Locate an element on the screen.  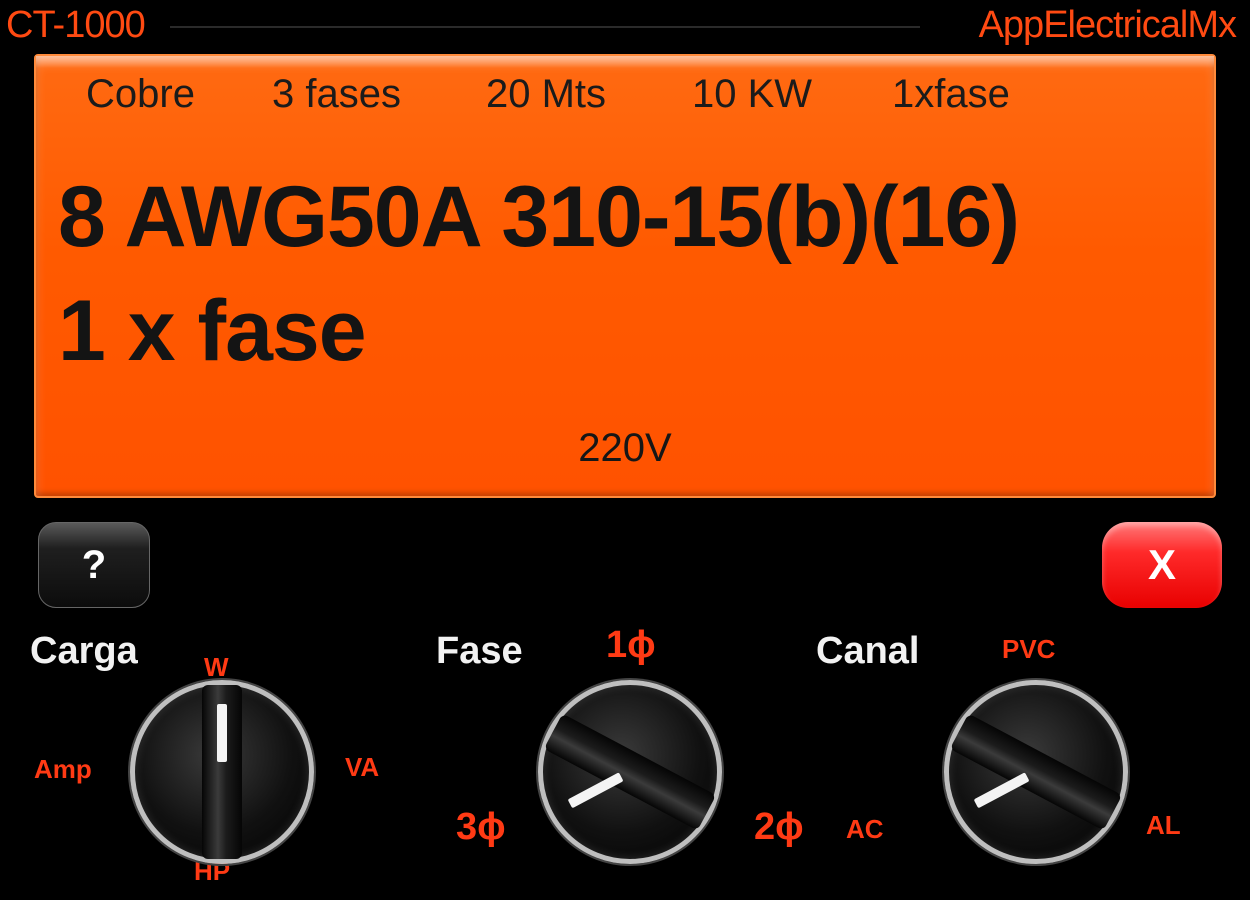
spec-phases: 3 fases is located at coordinates (336, 94).